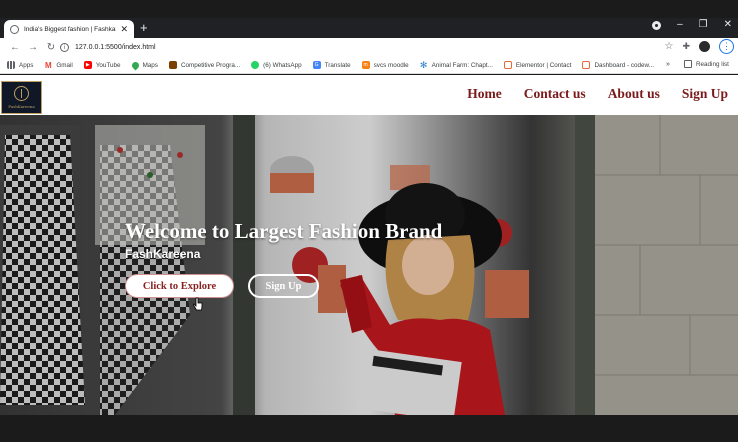  Describe the element at coordinates (64, 47) in the screenshot. I see `info-icon: i` at that location.